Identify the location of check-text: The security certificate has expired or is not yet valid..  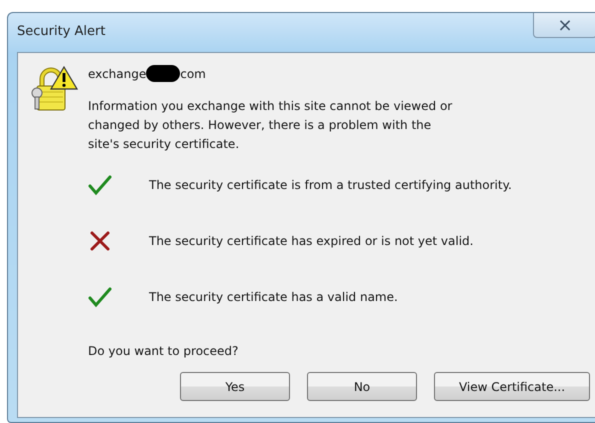
(311, 241).